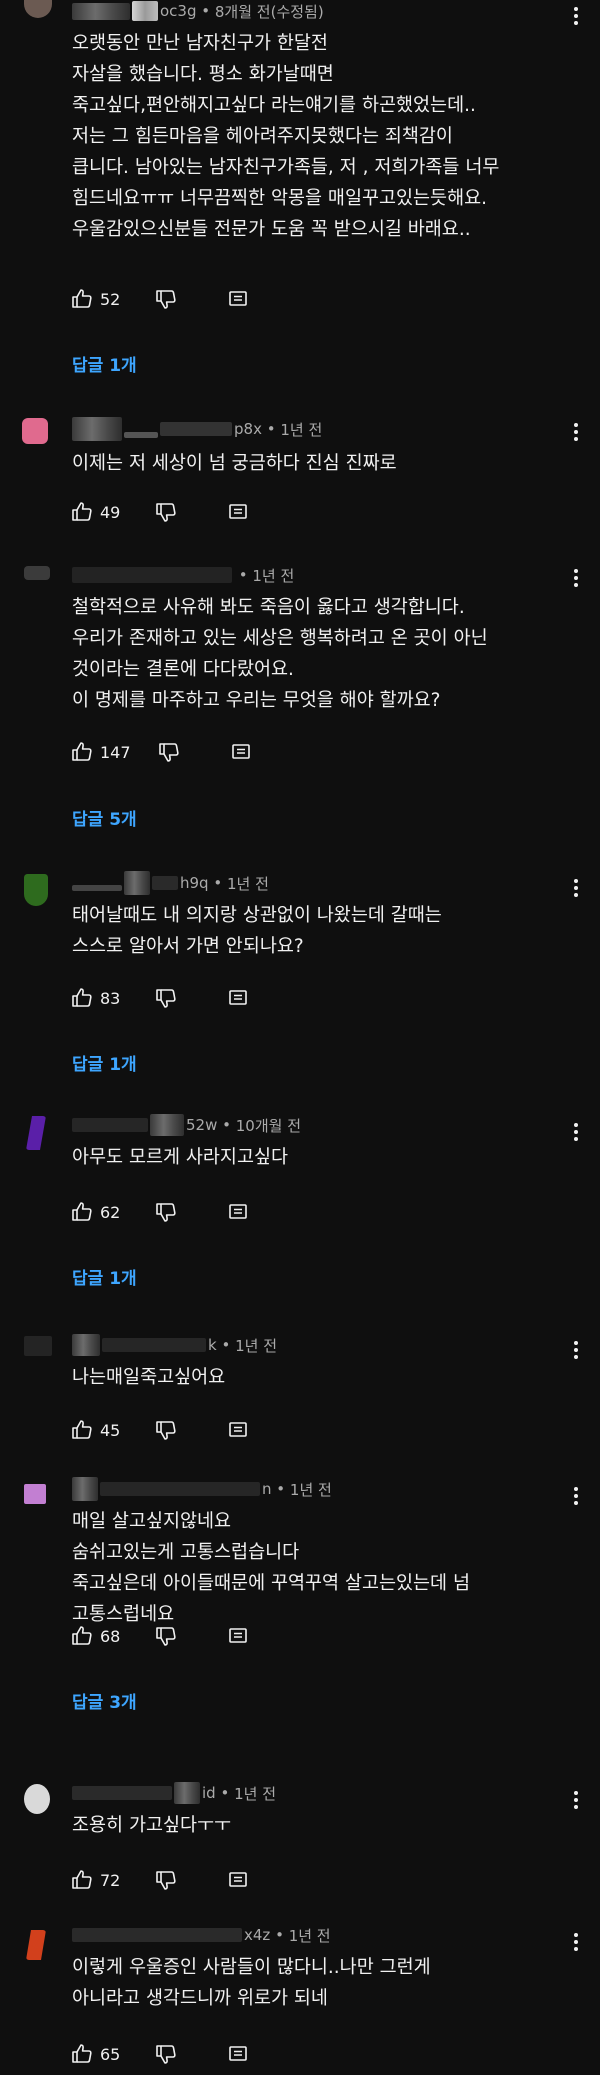 This screenshot has height=2075, width=600. Describe the element at coordinates (257, 1935) in the screenshot. I see `handle-tail: x4z` at that location.